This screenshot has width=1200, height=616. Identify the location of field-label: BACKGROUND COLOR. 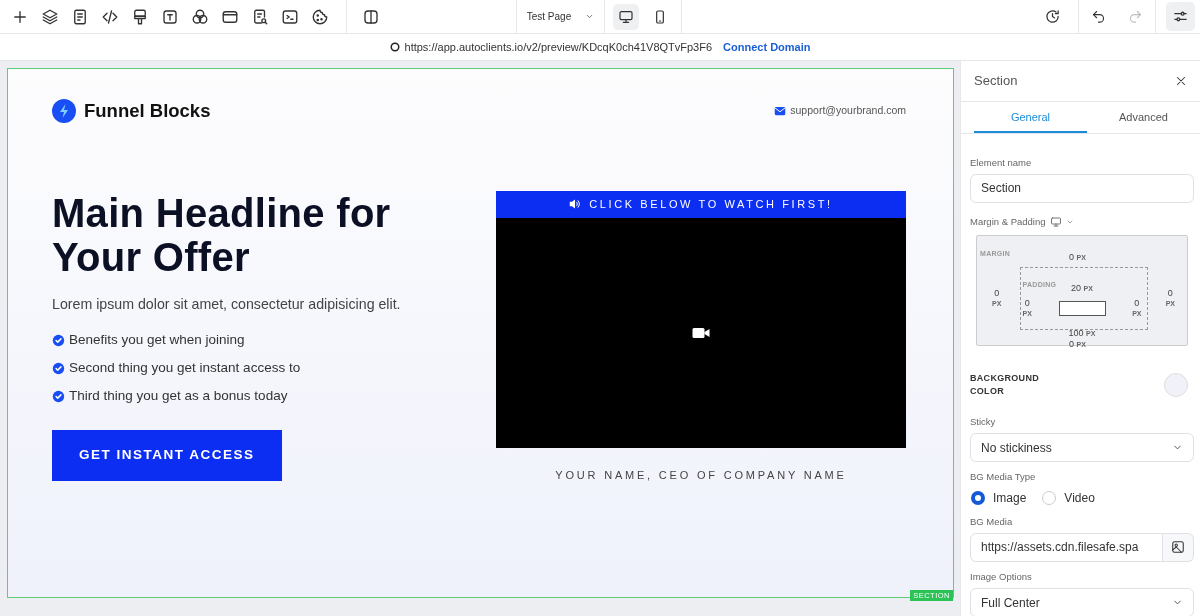
(1005, 385).